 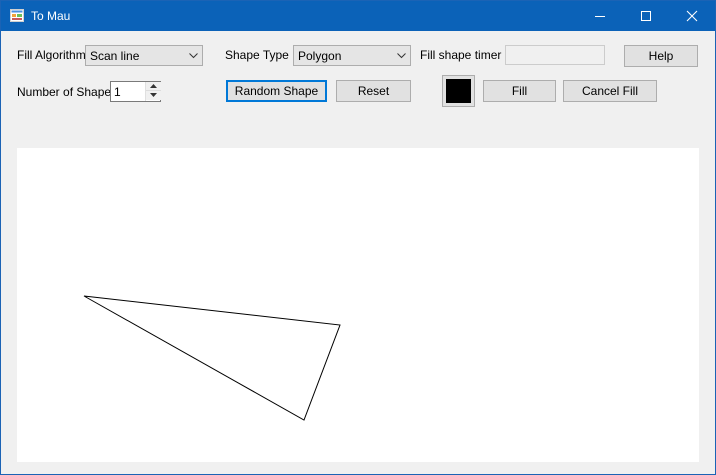 I want to click on polygon-shape, so click(x=212, y=358).